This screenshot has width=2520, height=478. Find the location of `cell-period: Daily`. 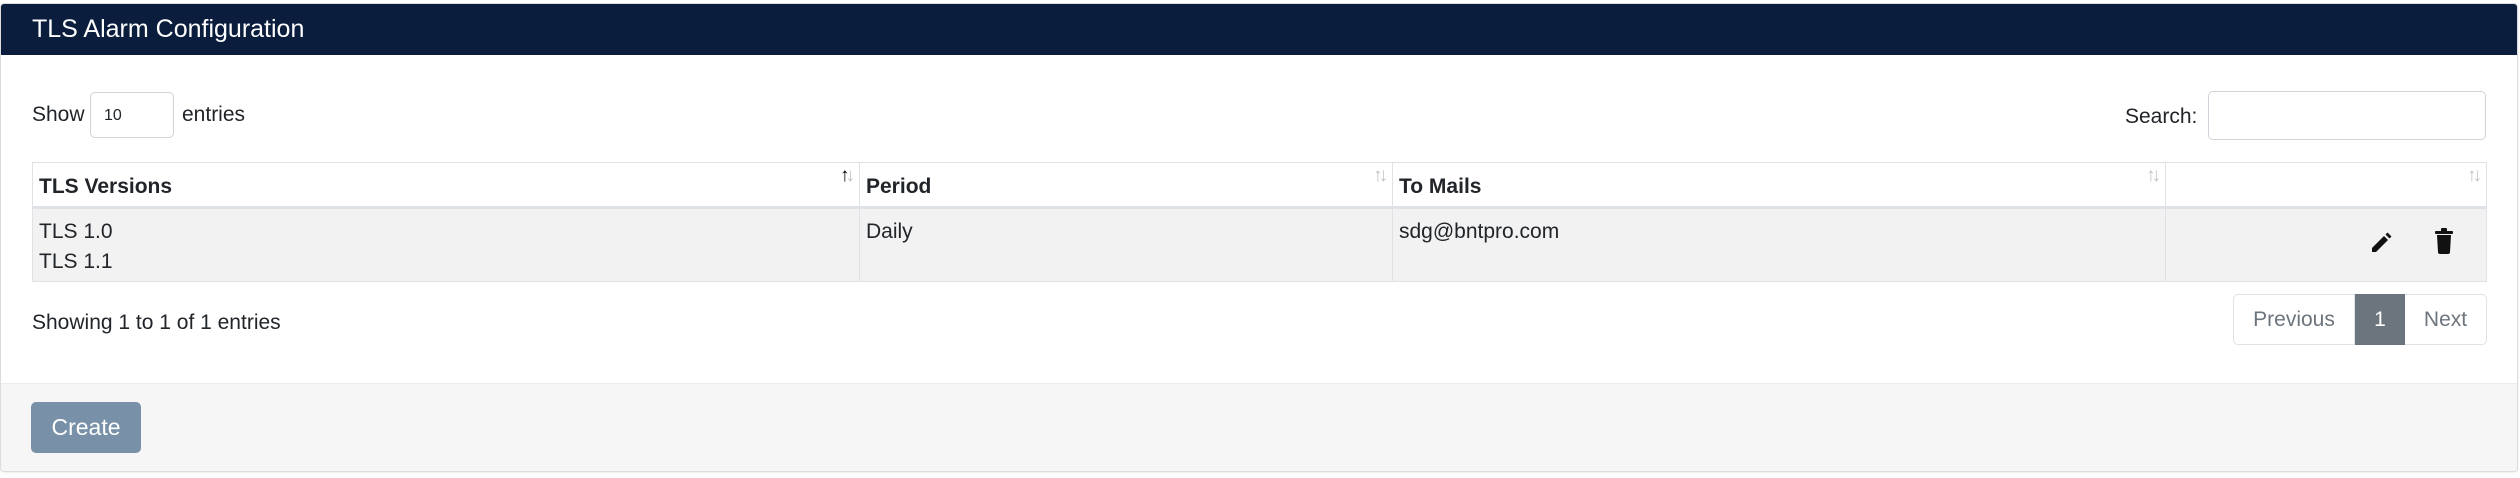

cell-period: Daily is located at coordinates (1126, 244).